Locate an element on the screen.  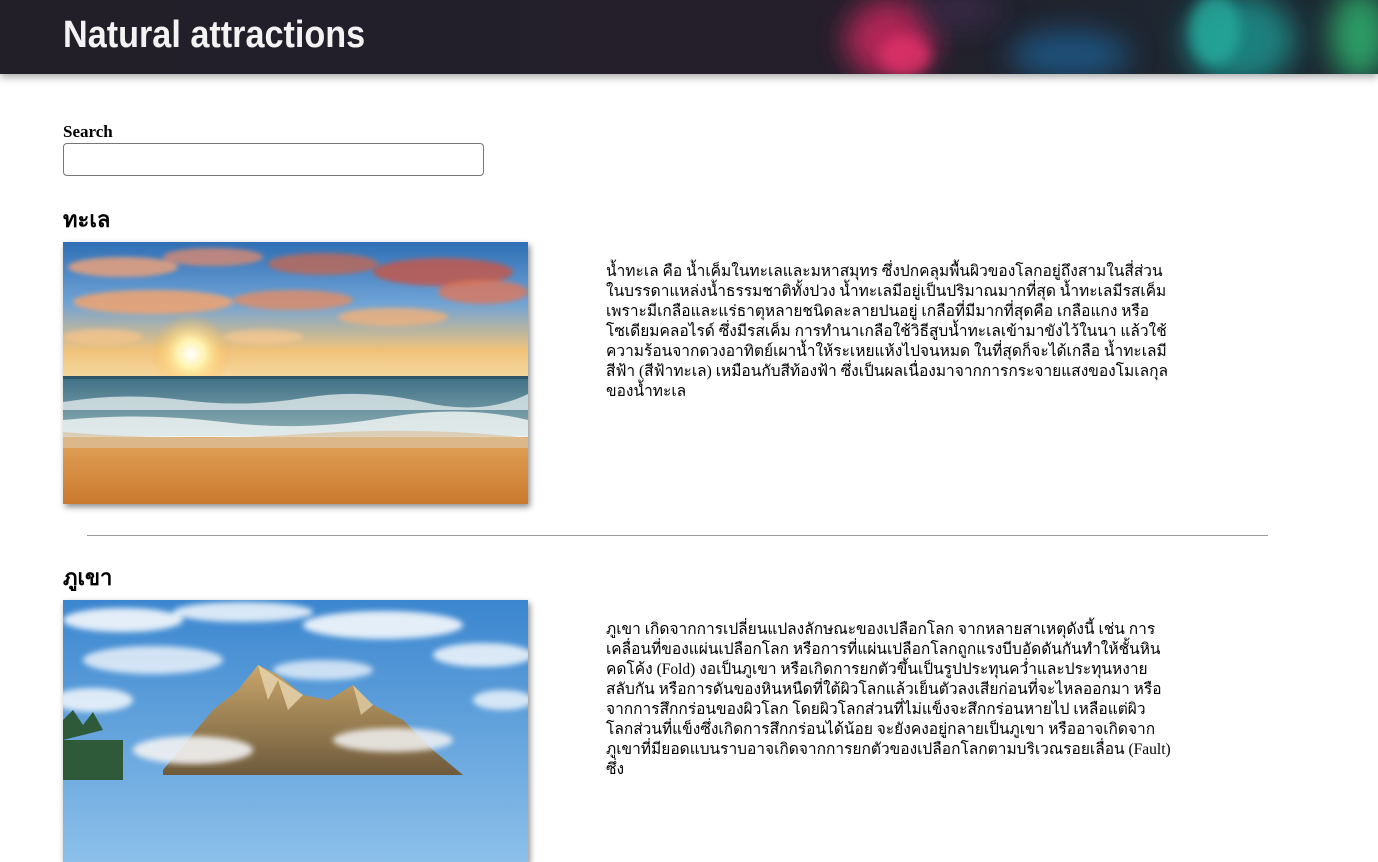
mountain-photo is located at coordinates (295, 731).